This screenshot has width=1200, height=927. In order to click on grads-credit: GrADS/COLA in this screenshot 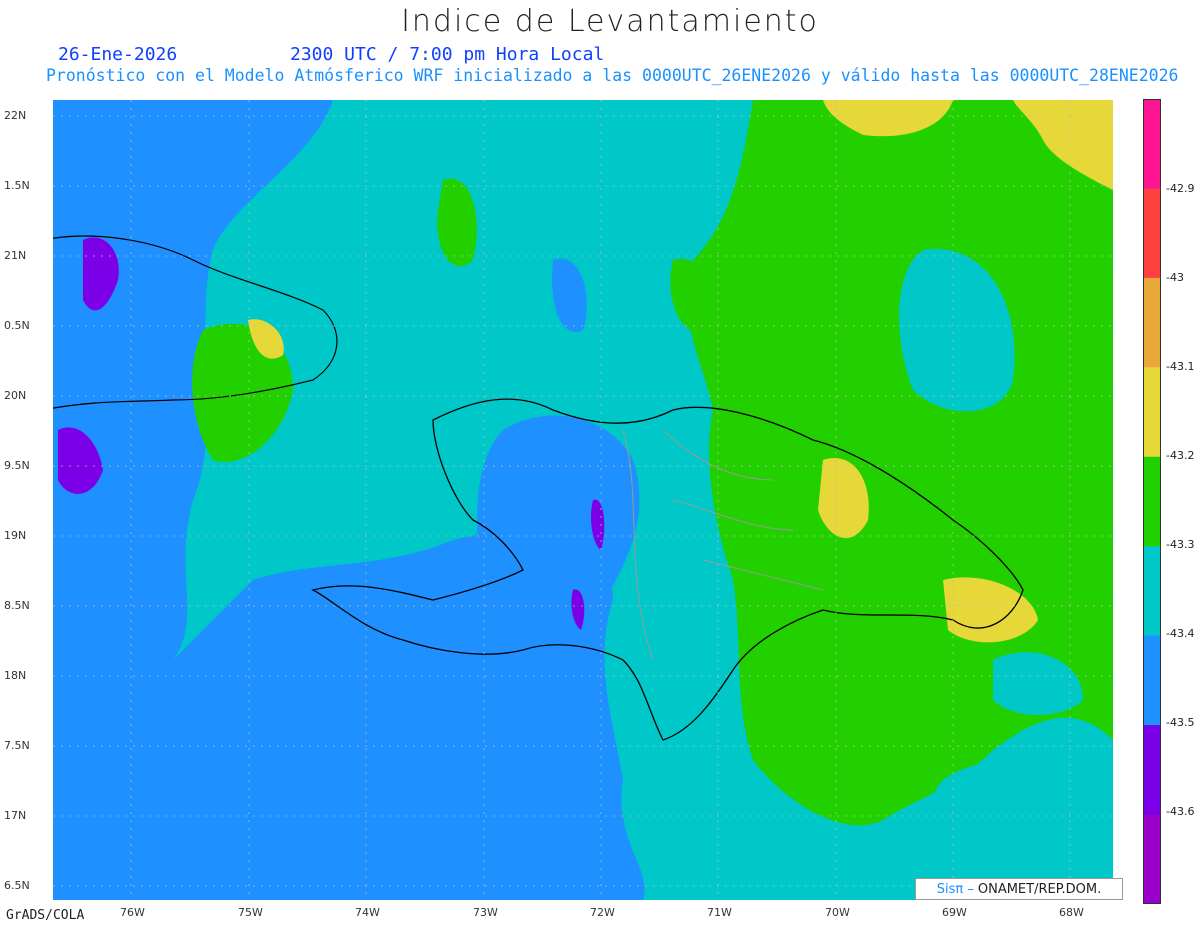, I will do `click(45, 915)`.